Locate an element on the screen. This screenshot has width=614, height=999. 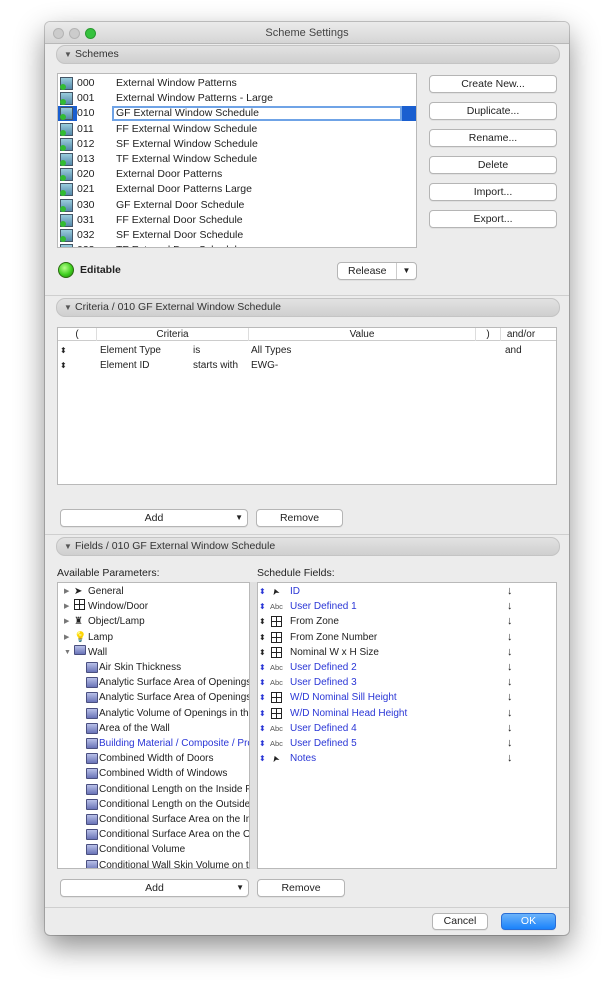
criteria-name: Element ID is located at coordinates (124, 365).